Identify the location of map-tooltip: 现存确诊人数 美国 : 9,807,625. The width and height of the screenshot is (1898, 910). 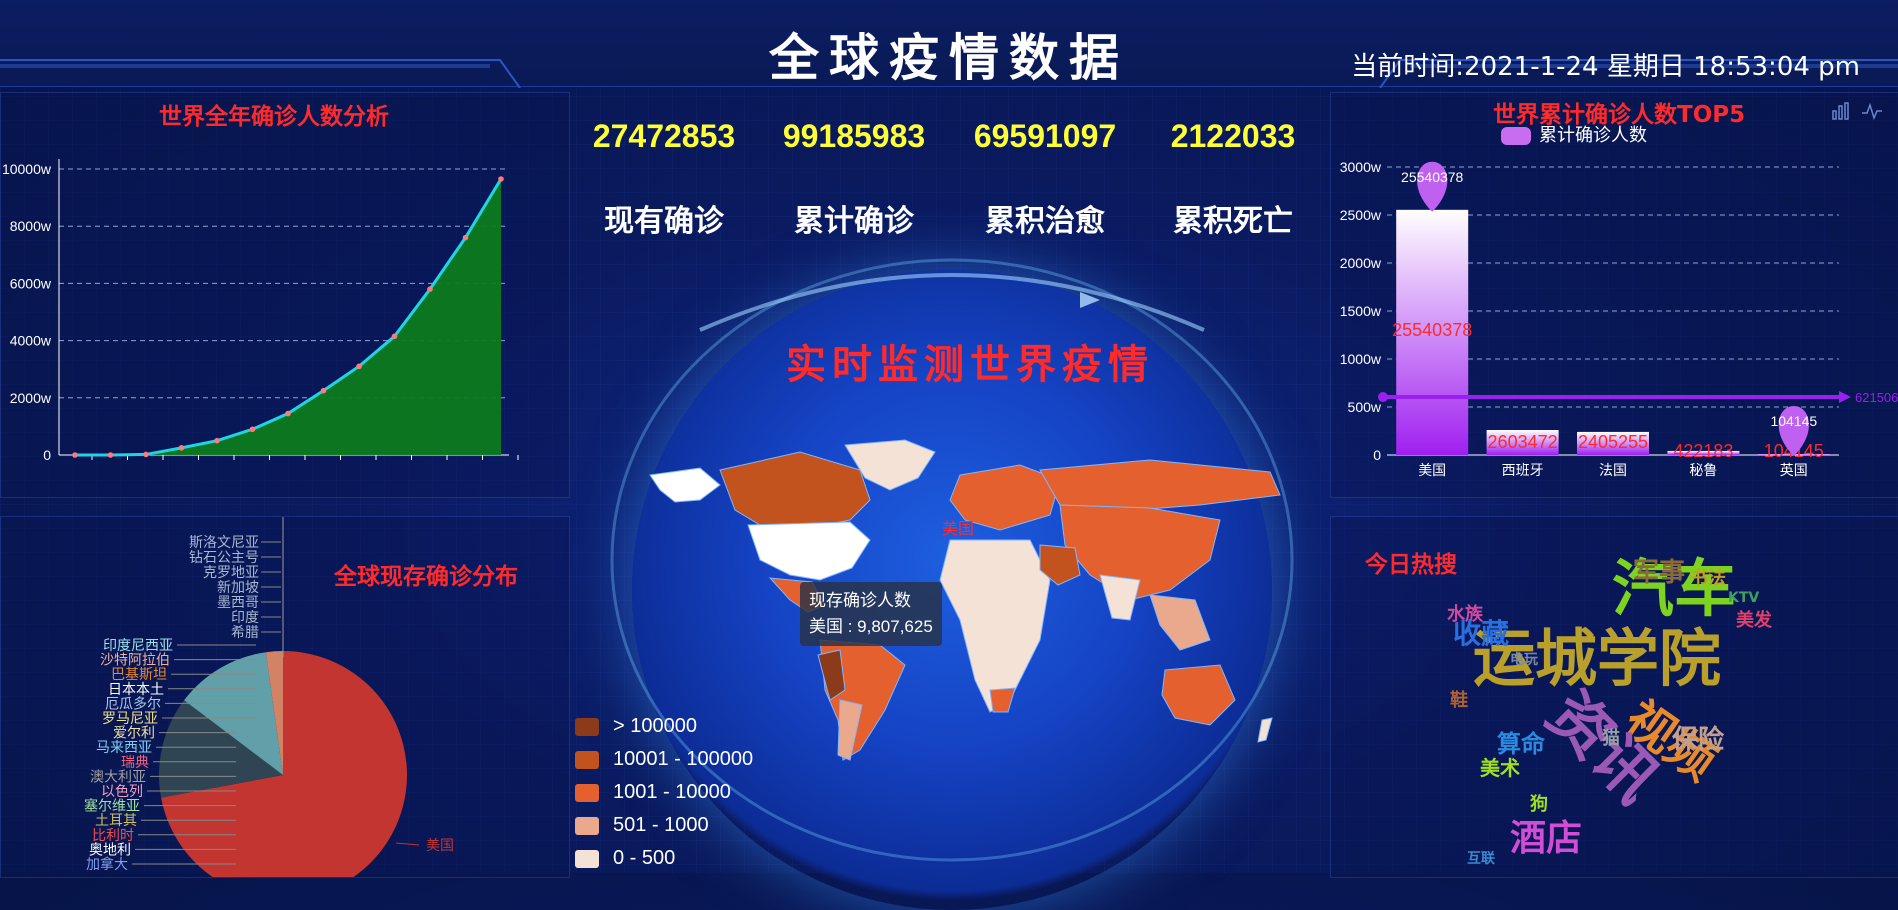
(871, 614).